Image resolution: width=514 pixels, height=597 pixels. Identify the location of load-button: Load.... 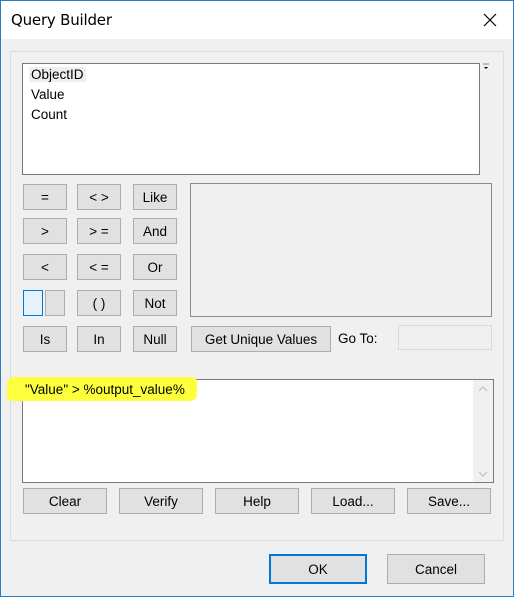
(353, 501).